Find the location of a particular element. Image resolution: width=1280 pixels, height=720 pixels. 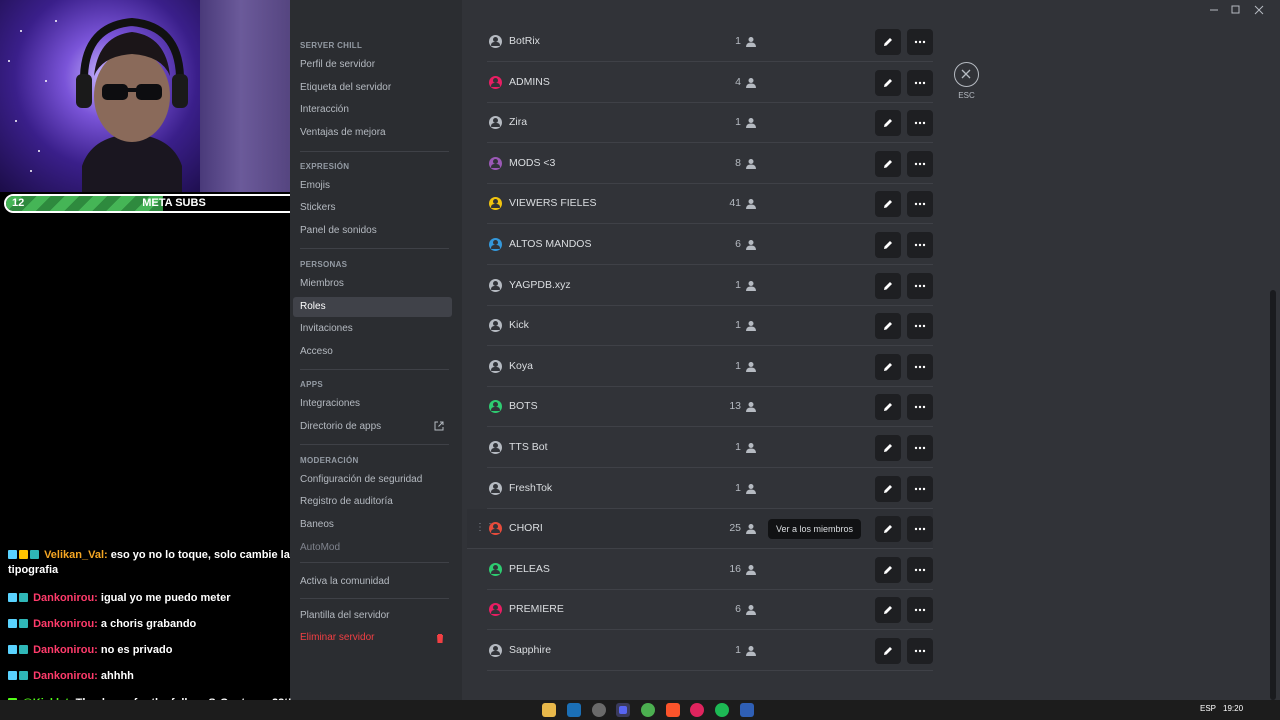

sidebar-item-roles: Roles is located at coordinates (372, 307).